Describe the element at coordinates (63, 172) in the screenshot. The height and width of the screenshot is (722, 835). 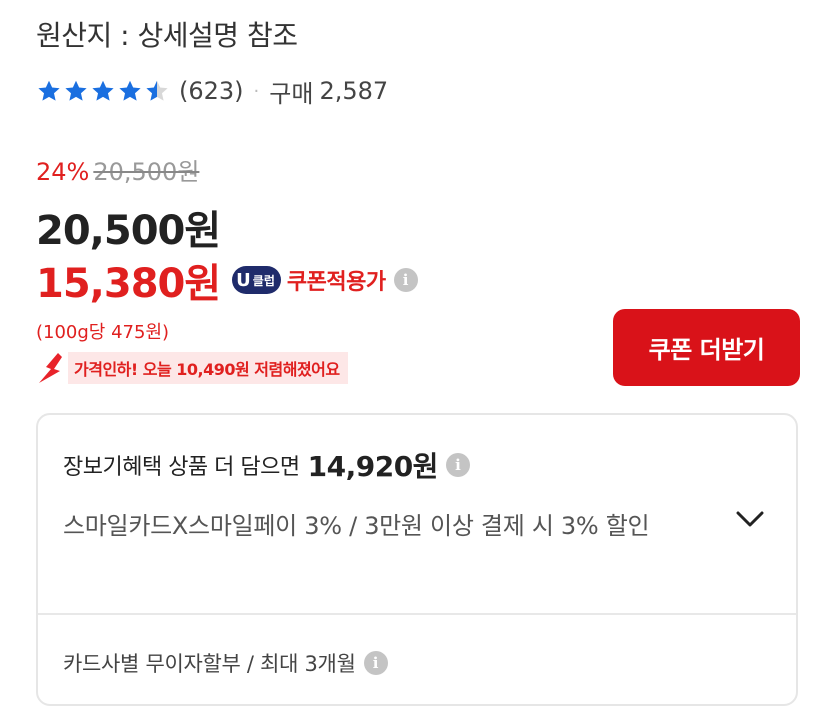
I see `discount-rate: 24%` at that location.